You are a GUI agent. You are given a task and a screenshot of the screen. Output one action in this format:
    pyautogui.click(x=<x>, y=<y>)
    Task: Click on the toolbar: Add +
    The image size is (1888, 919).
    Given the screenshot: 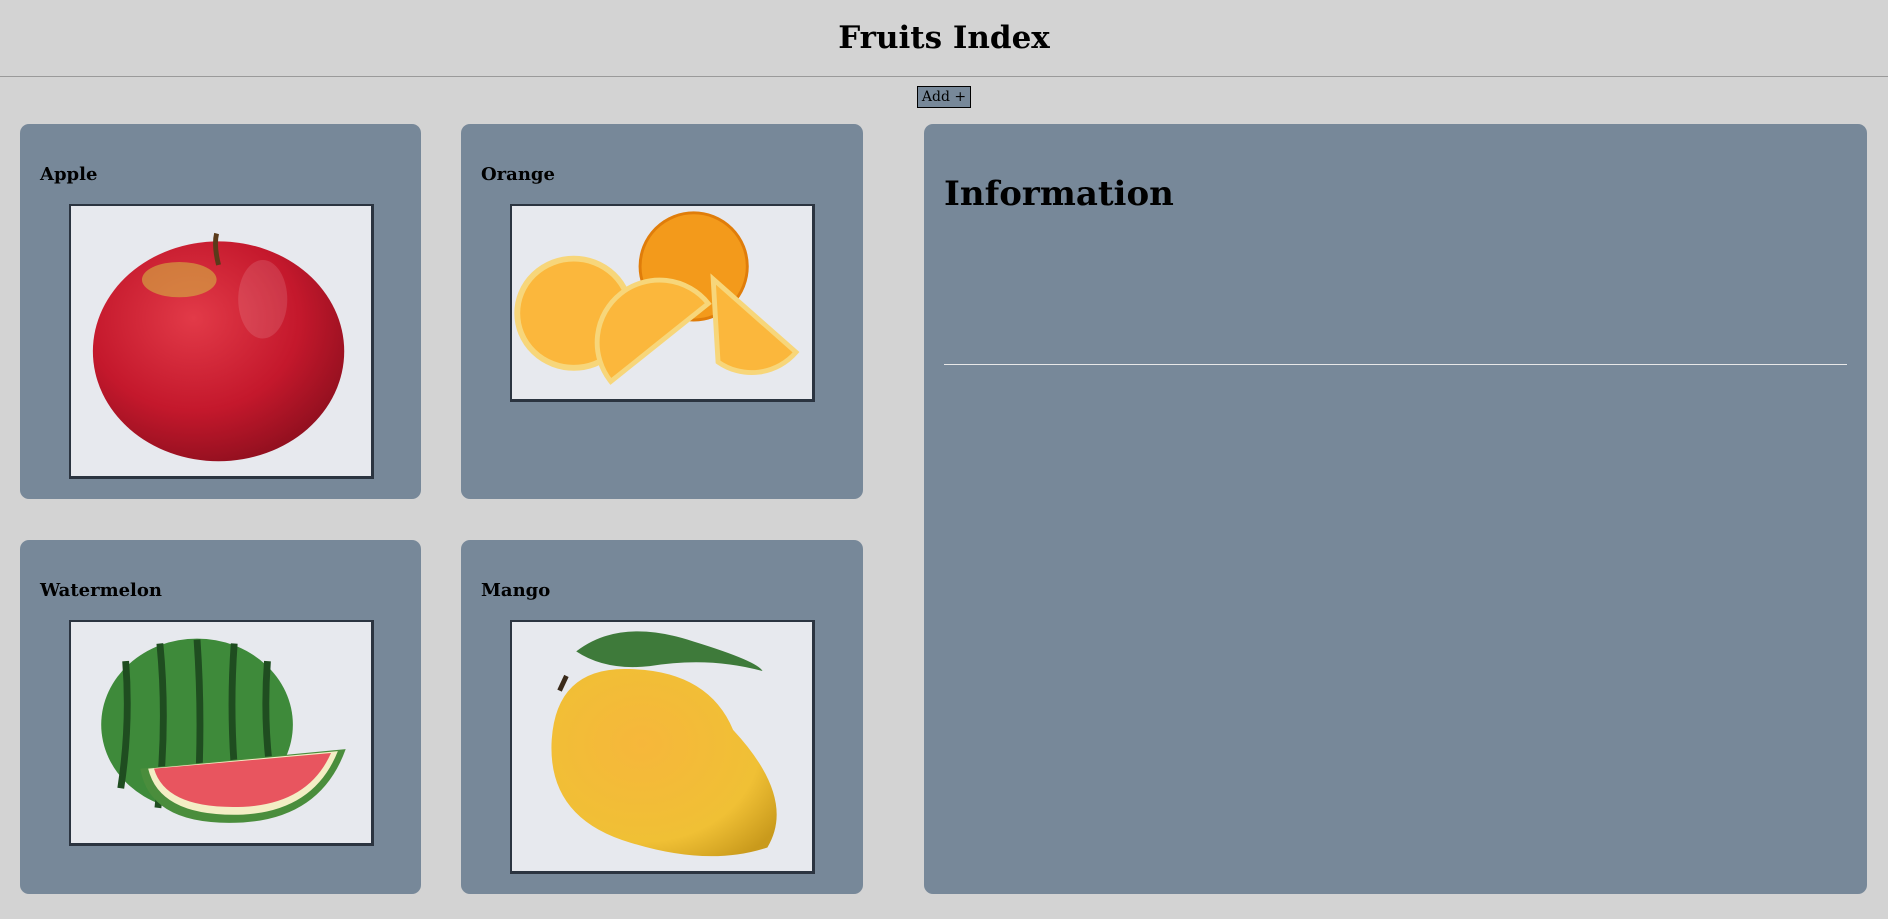 What is the action you would take?
    pyautogui.click(x=944, y=96)
    